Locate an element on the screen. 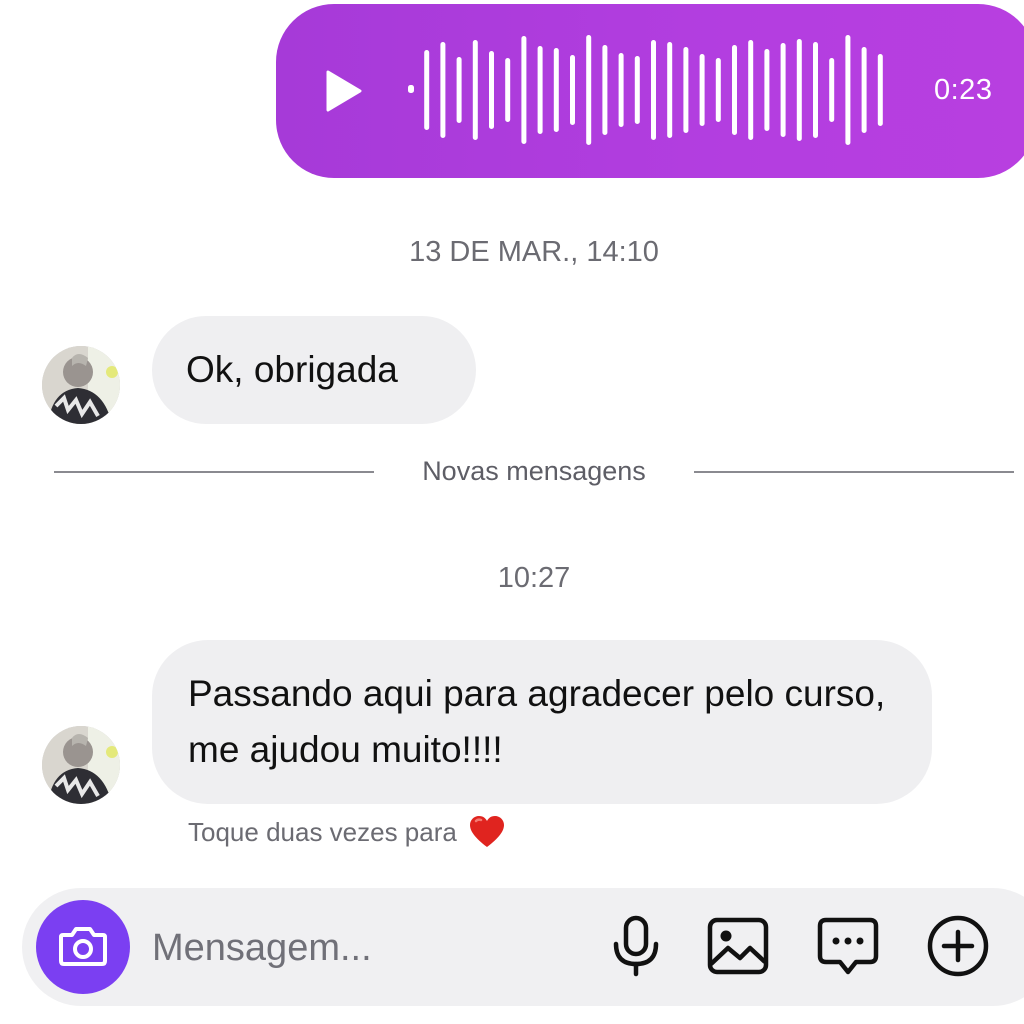 The height and width of the screenshot is (1024, 1024). waveform is located at coordinates (651, 90).